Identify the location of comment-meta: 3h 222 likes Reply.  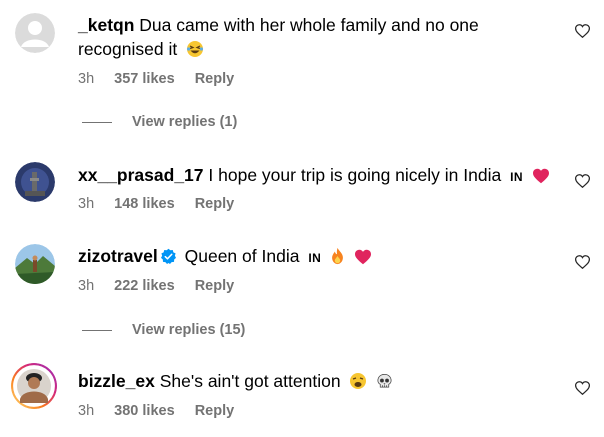
(164, 286).